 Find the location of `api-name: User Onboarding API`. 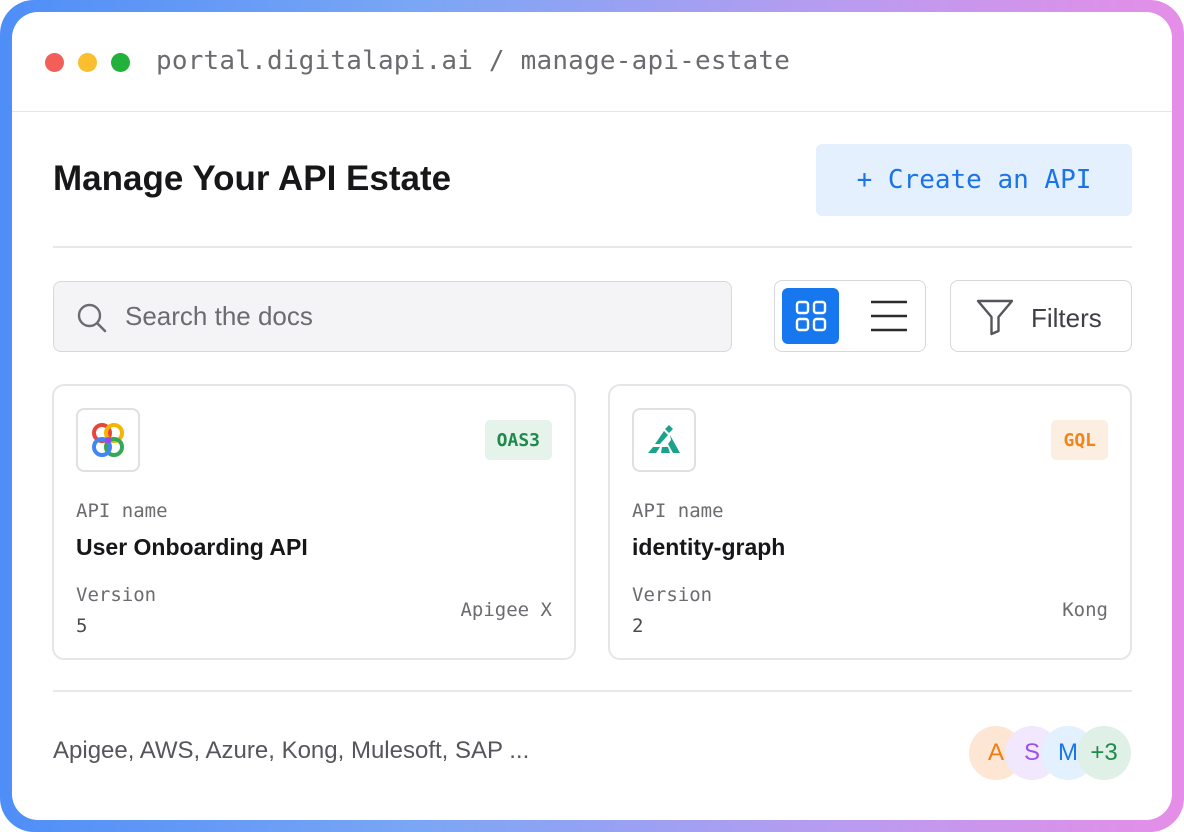

api-name: User Onboarding API is located at coordinates (192, 547).